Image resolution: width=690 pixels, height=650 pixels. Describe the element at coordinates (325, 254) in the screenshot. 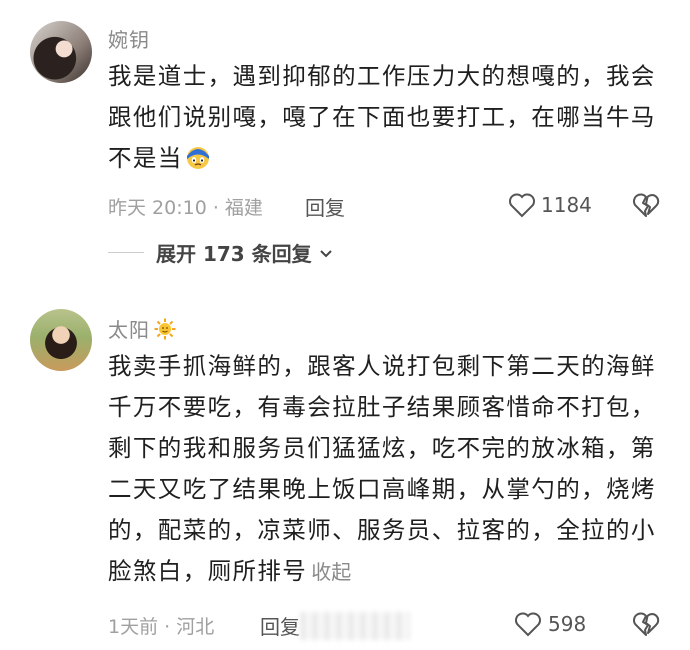

I see `chevron-down-icon` at that location.